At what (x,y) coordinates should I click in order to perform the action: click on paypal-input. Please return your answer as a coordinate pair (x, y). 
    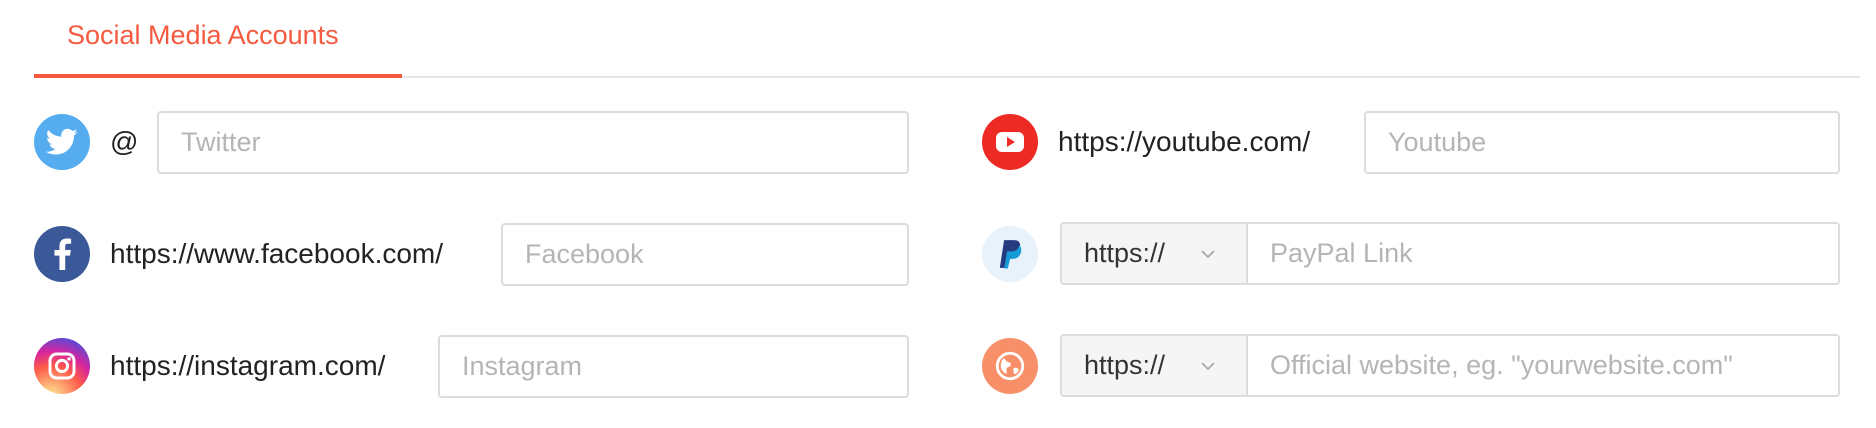
    Looking at the image, I should click on (1543, 253).